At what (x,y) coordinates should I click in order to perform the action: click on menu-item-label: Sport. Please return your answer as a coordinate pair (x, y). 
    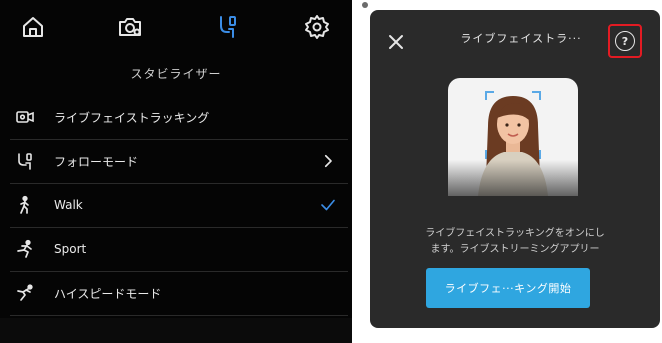
    Looking at the image, I should click on (70, 249).